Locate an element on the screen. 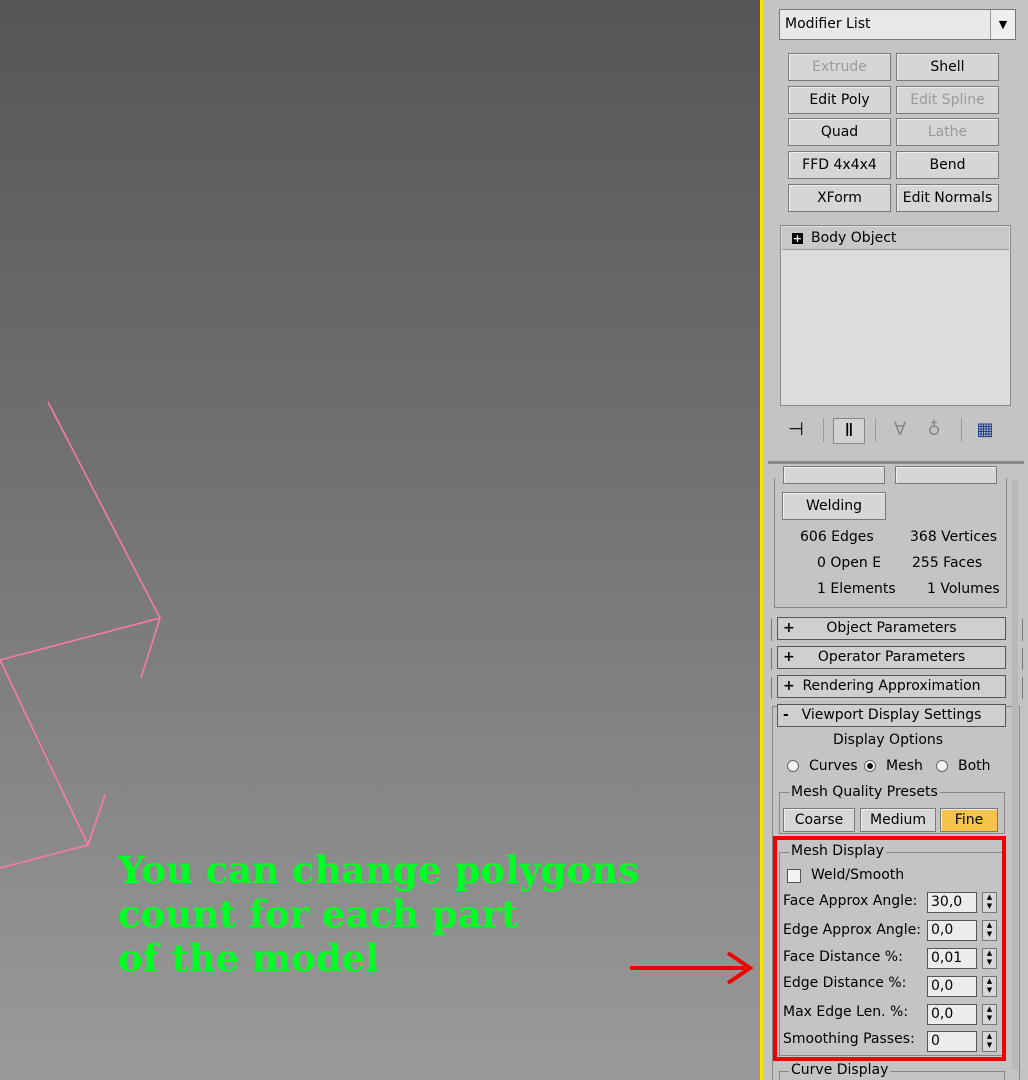  rollout-label: Object Parameters is located at coordinates (891, 628).